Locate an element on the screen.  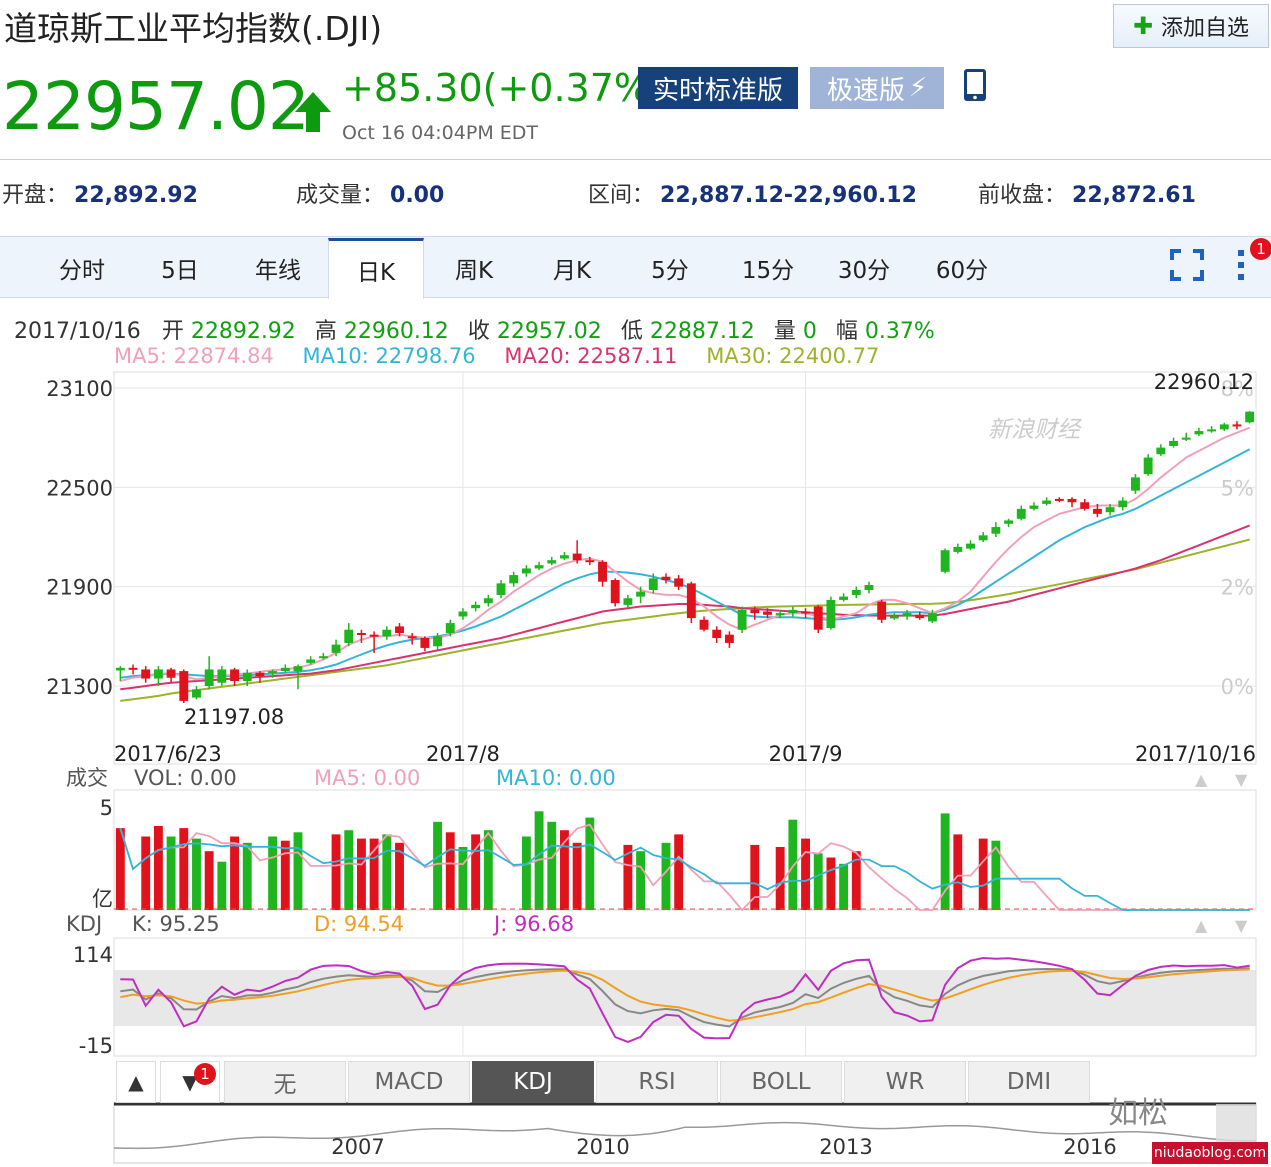
add-to-watchlist-label: 添加自选 is located at coordinates (1205, 28).